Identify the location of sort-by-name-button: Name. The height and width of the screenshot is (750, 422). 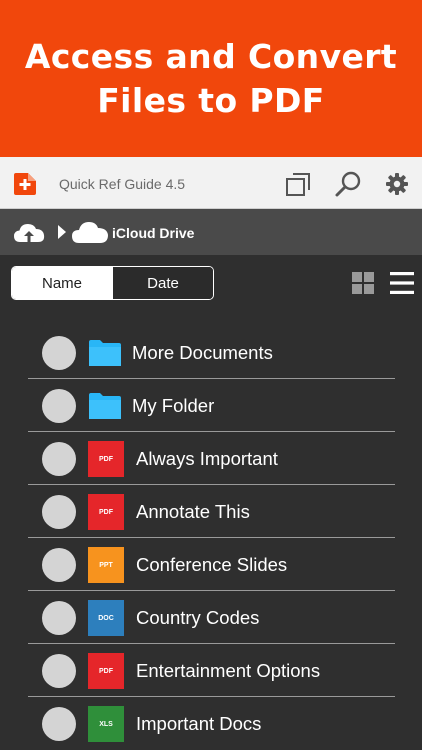
(62, 283).